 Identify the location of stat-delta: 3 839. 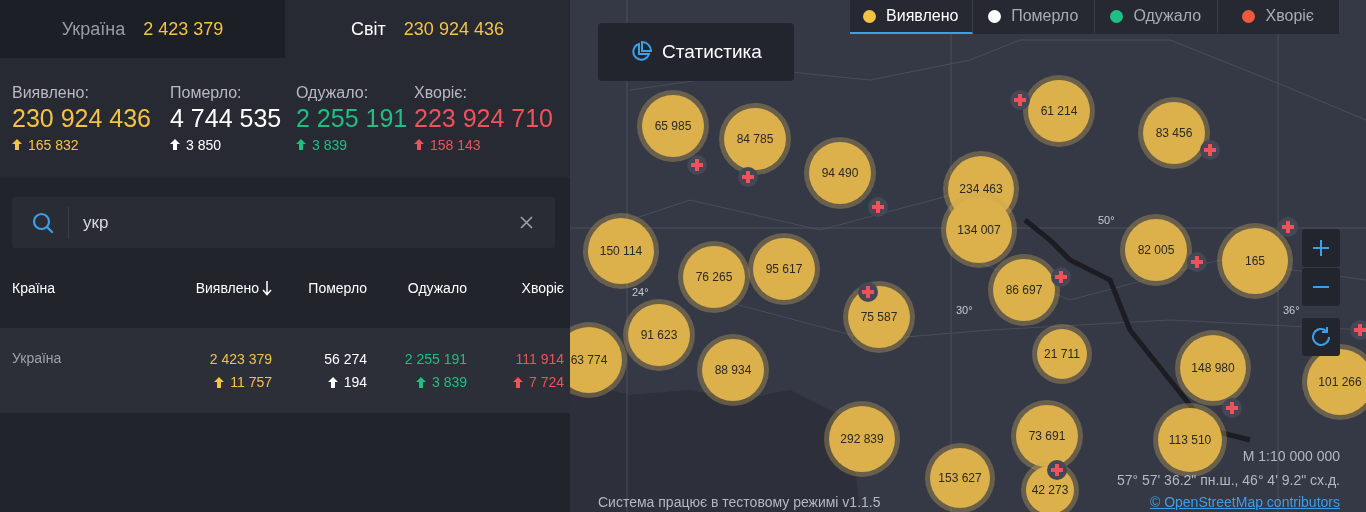
(330, 144).